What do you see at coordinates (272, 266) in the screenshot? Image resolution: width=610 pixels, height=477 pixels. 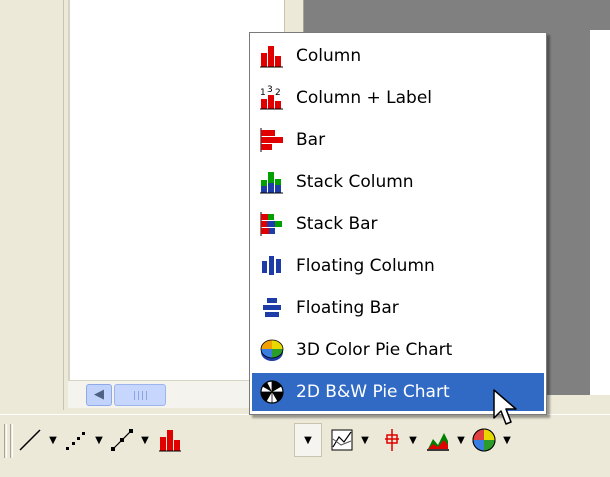 I see `floating-column-chart-icon` at bounding box center [272, 266].